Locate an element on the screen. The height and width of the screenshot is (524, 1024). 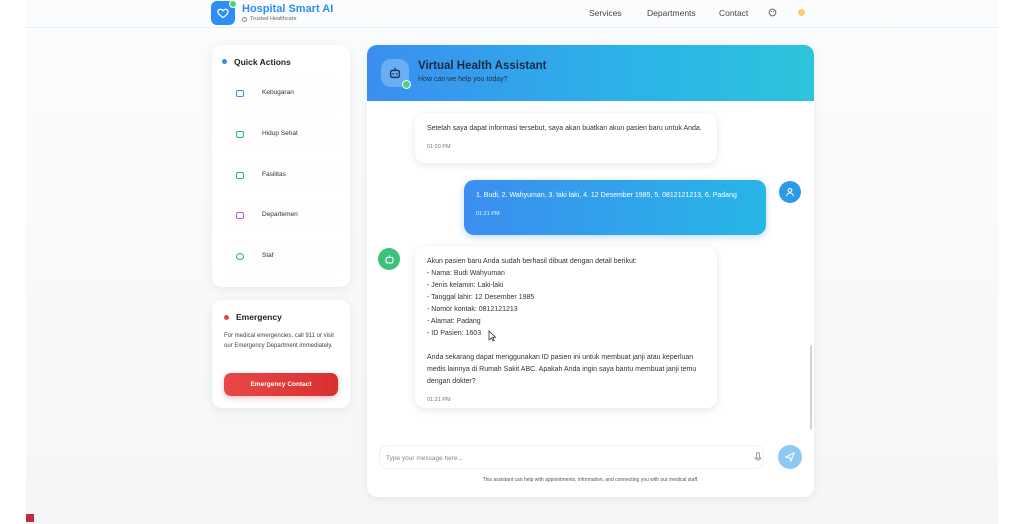
message-line: - Tanggal lahir: 12 Desember 1985 is located at coordinates (481, 297).